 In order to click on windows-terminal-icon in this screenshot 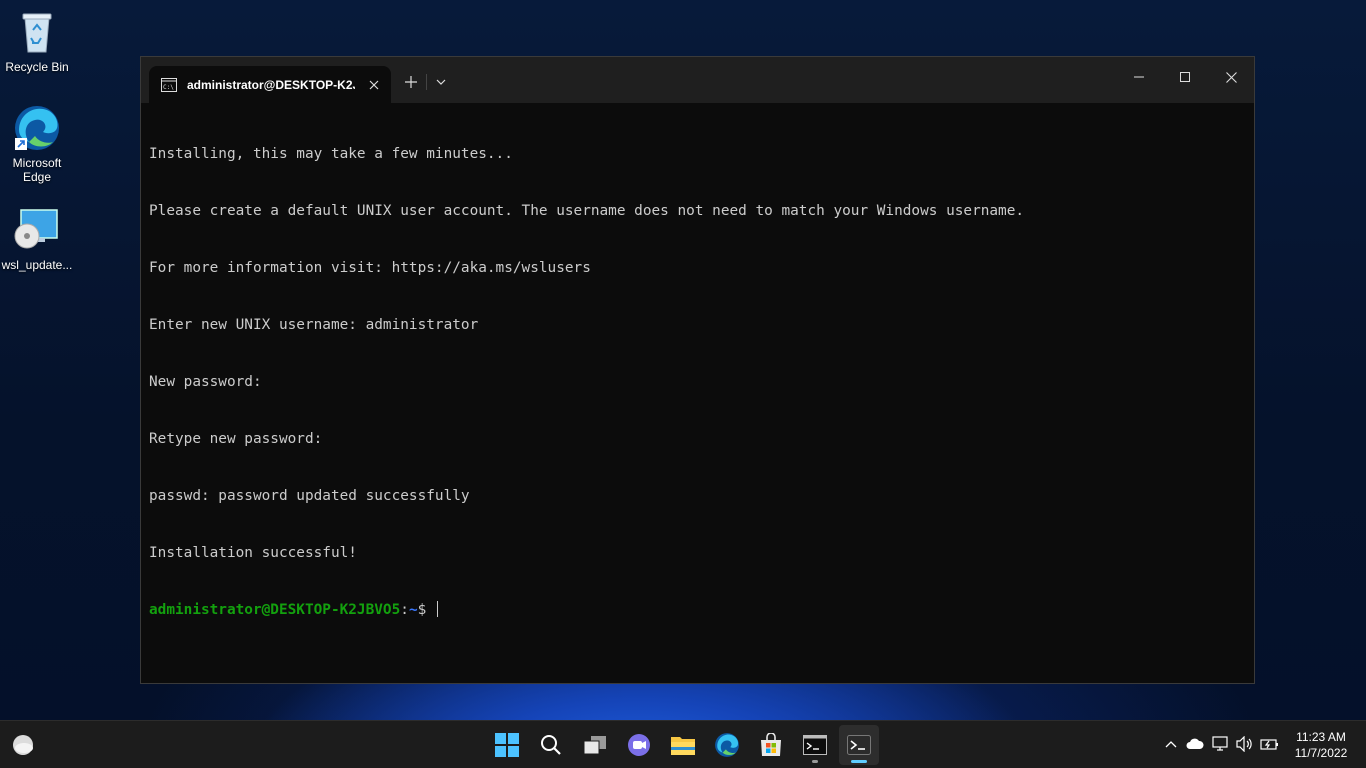, I will do `click(859, 745)`.